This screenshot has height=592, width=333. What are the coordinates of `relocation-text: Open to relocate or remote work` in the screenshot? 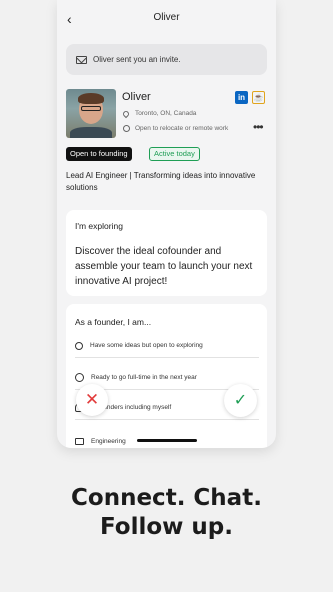 It's located at (182, 128).